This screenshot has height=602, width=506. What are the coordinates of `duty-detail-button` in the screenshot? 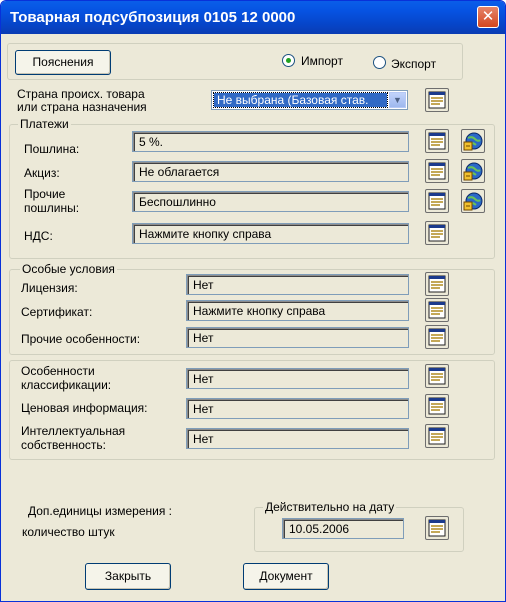 It's located at (437, 141).